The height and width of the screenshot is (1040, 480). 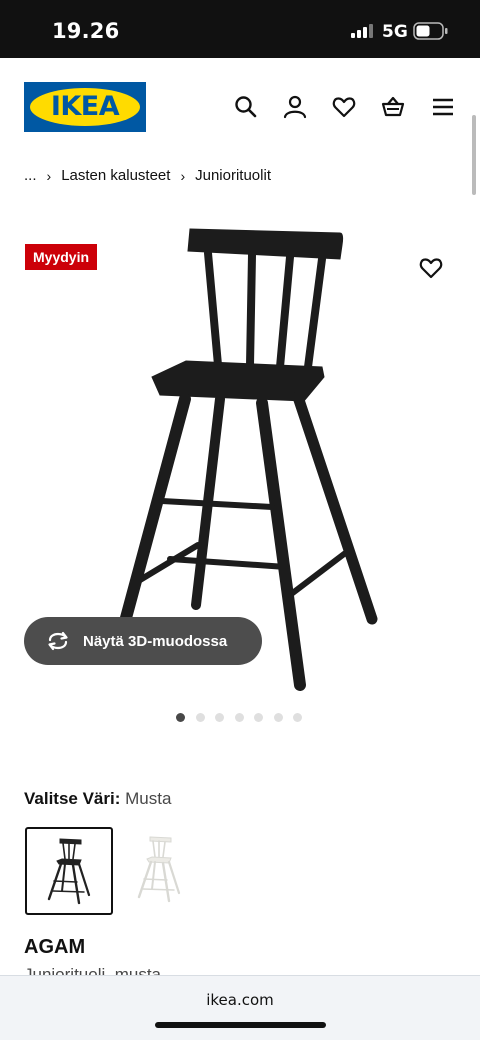 I want to click on ikea-logo: IKEA, so click(x=85, y=107).